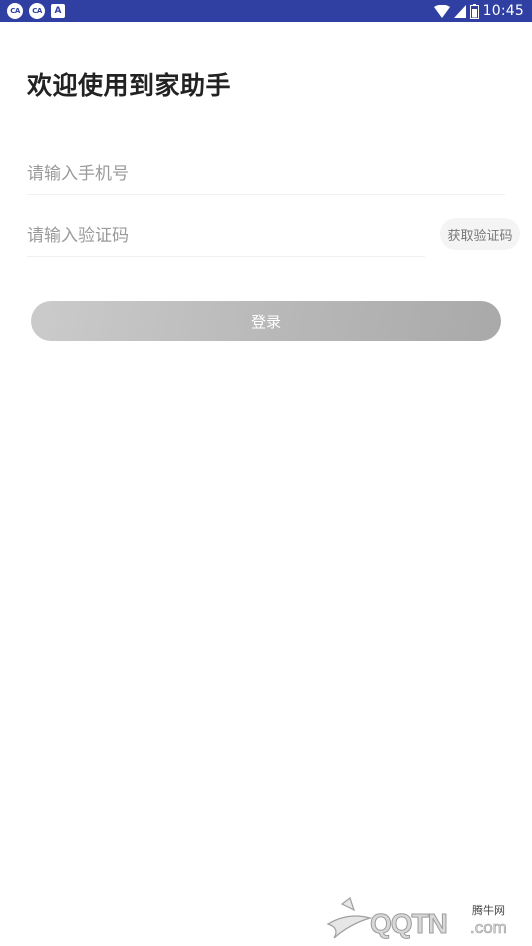 This screenshot has height=946, width=532. Describe the element at coordinates (266, 194) in the screenshot. I see `phone-input-divider` at that location.